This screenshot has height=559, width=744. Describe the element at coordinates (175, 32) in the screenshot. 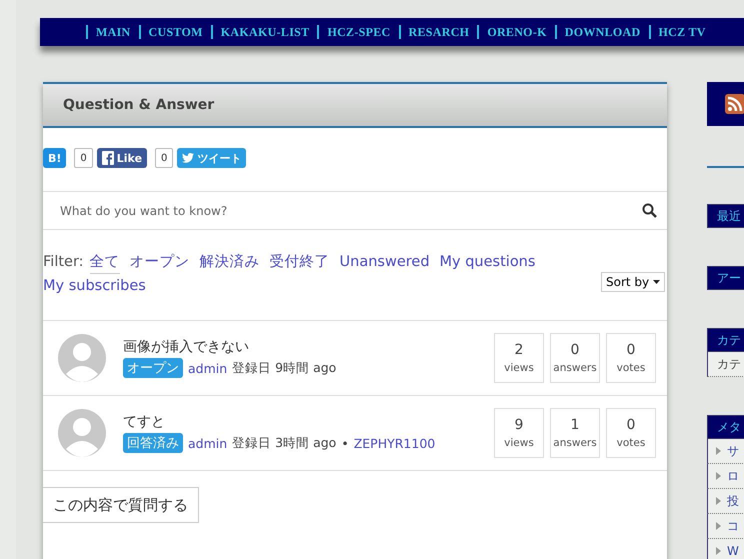

I see `nav-link: CUSTOM` at that location.